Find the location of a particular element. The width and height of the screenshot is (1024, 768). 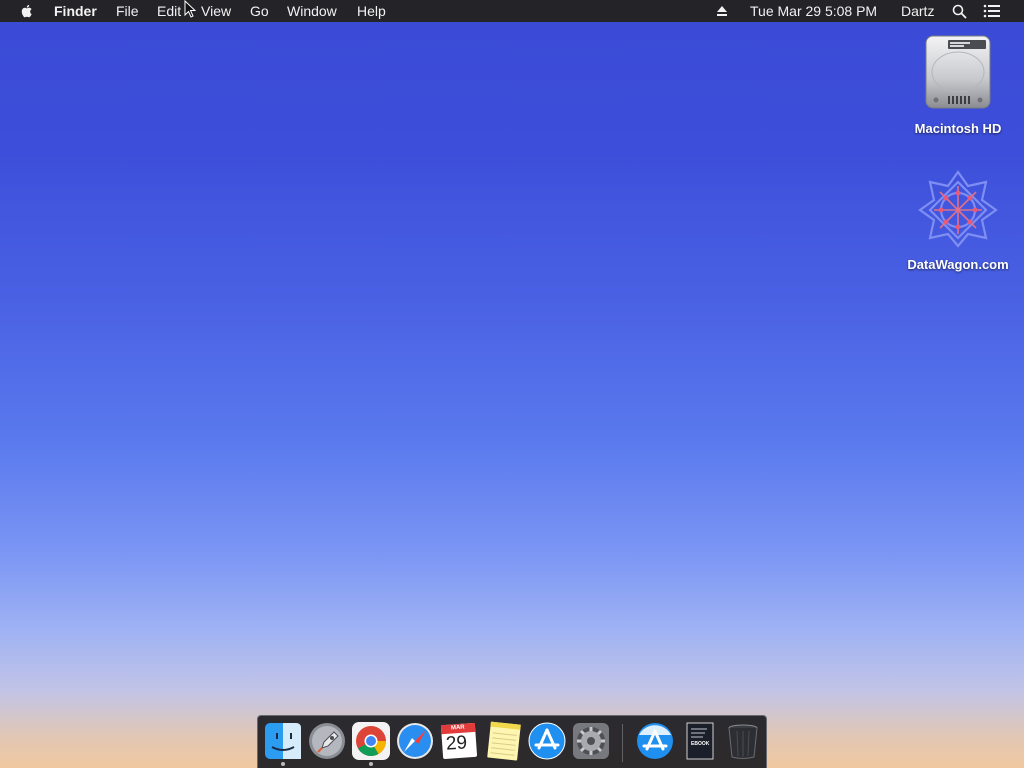

dock-trash is located at coordinates (743, 741).